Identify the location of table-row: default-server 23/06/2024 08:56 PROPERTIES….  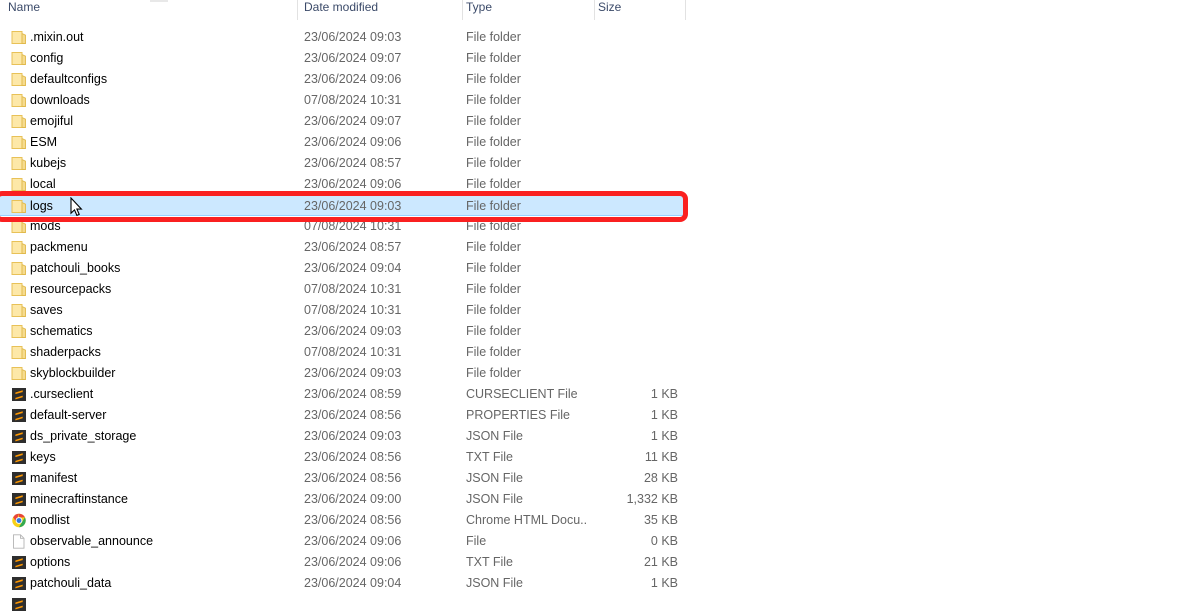
(343, 415).